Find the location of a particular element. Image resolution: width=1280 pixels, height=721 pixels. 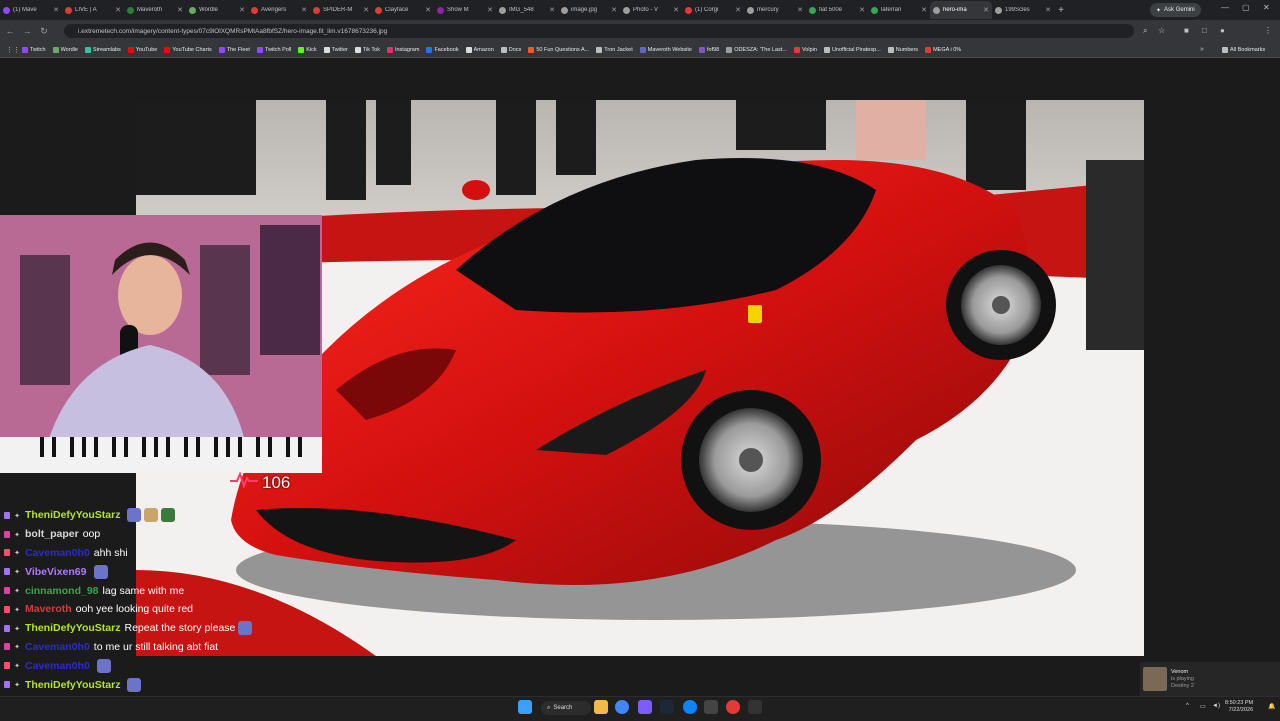

sub-badge-icon: ✦ is located at coordinates (17, 516).